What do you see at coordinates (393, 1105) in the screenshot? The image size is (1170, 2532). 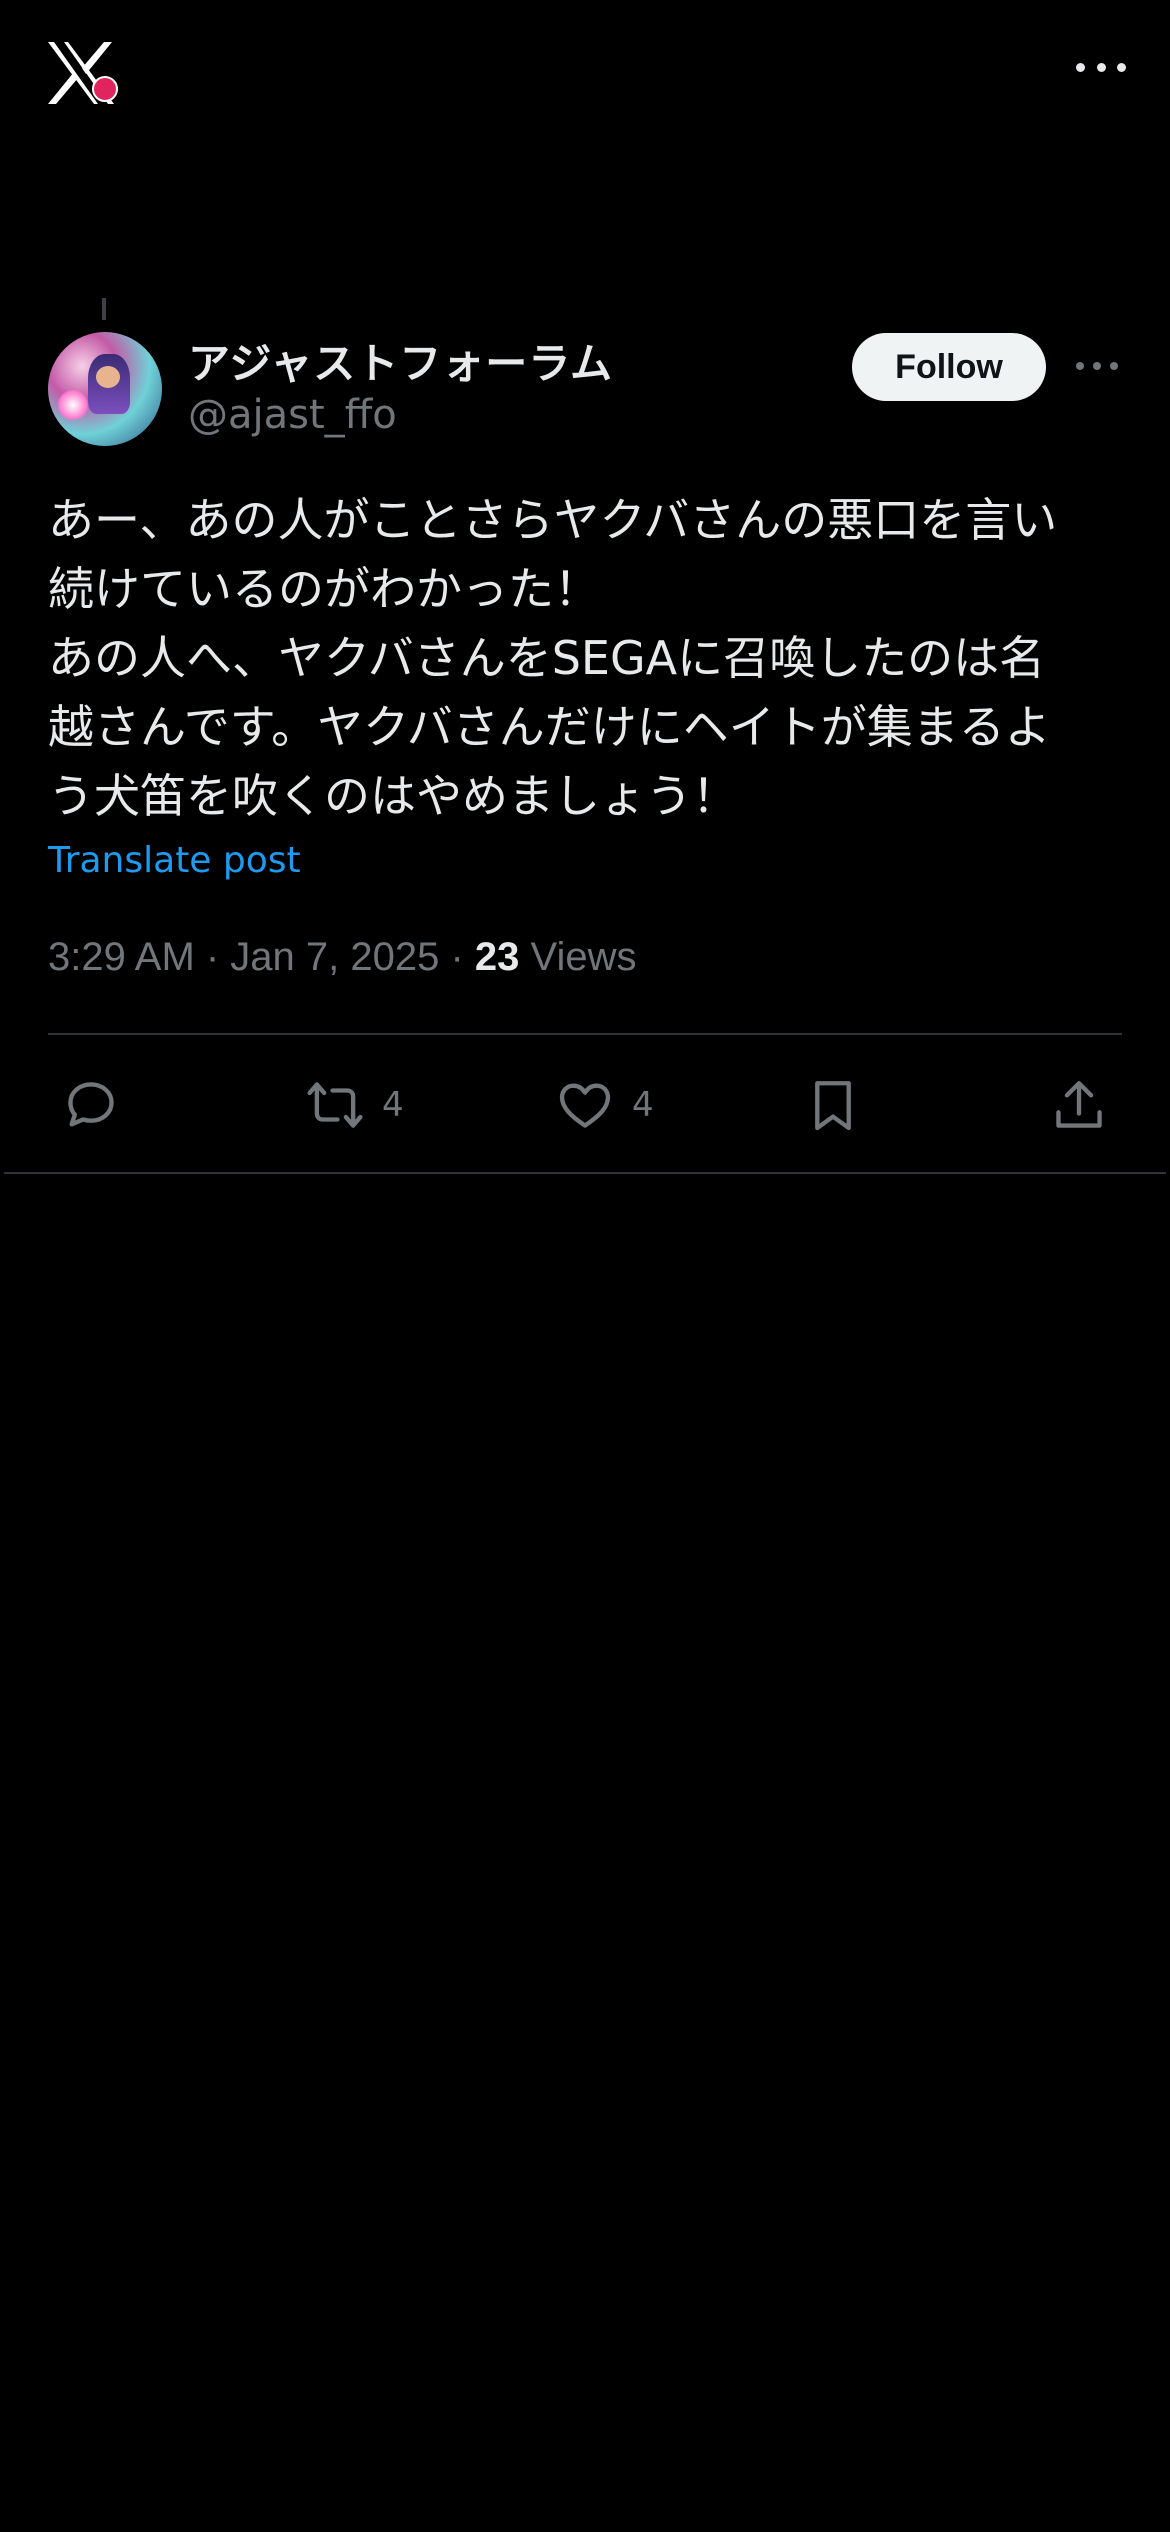 I see `repost-count: 4` at bounding box center [393, 1105].